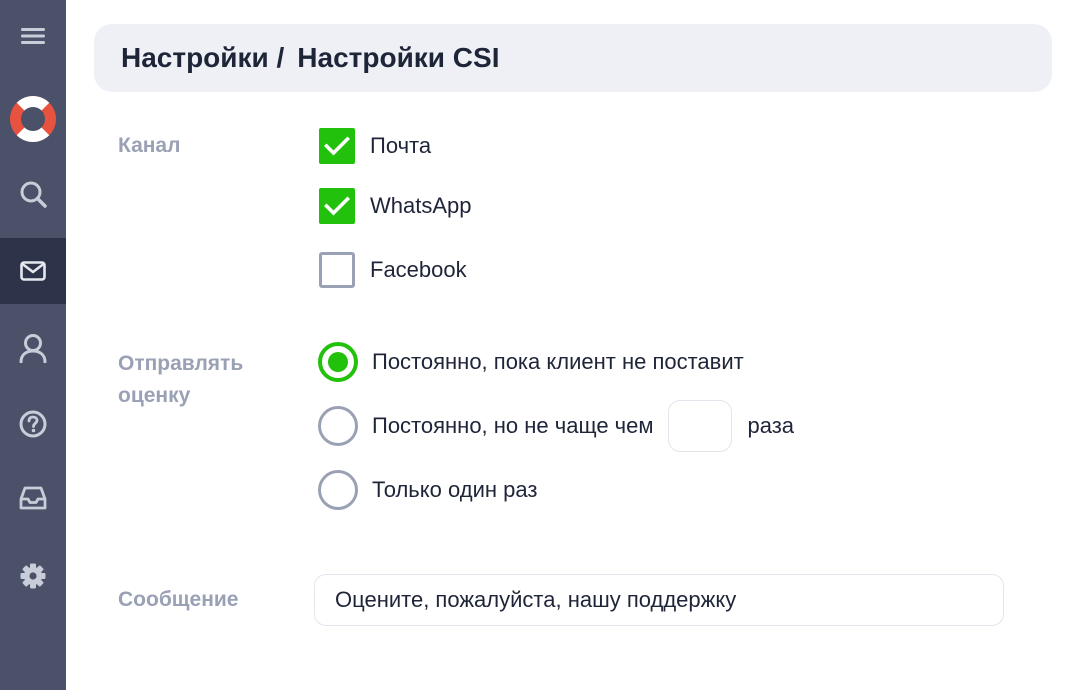  Describe the element at coordinates (513, 425) in the screenshot. I see `send-option-label: Постоянно, но не чаще чем` at that location.